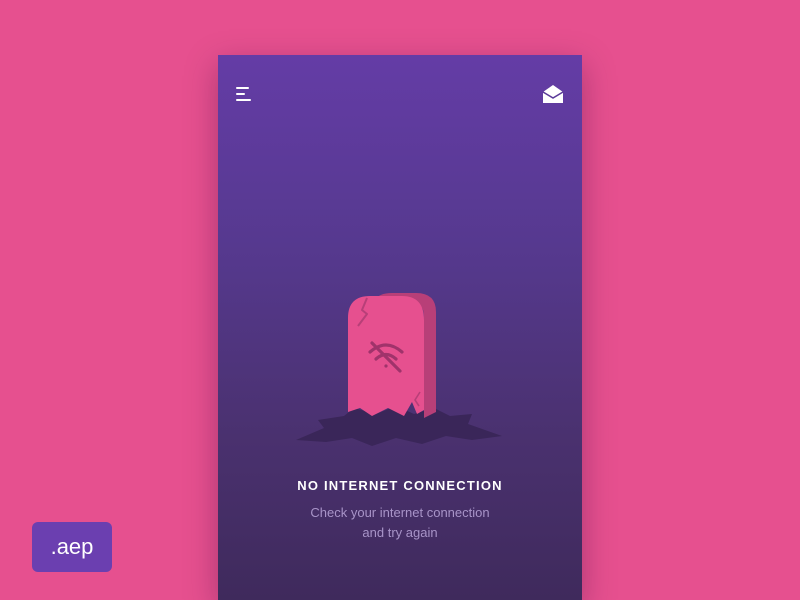  I want to click on error-description-line-2: and try again, so click(400, 532).